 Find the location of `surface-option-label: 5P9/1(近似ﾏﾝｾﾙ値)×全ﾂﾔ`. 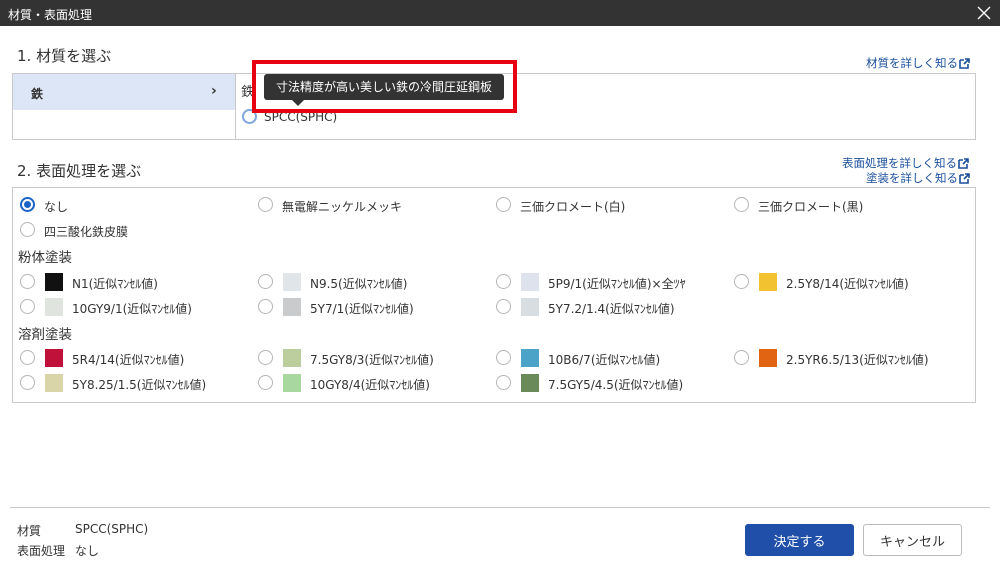

surface-option-label: 5P9/1(近似ﾏﾝｾﾙ値)×全ﾂﾔ is located at coordinates (617, 284).